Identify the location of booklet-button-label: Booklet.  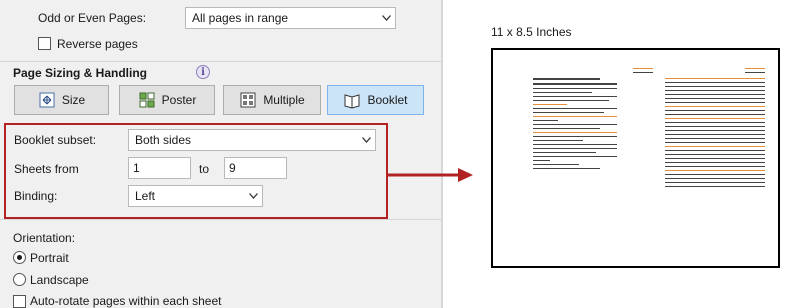
(387, 100).